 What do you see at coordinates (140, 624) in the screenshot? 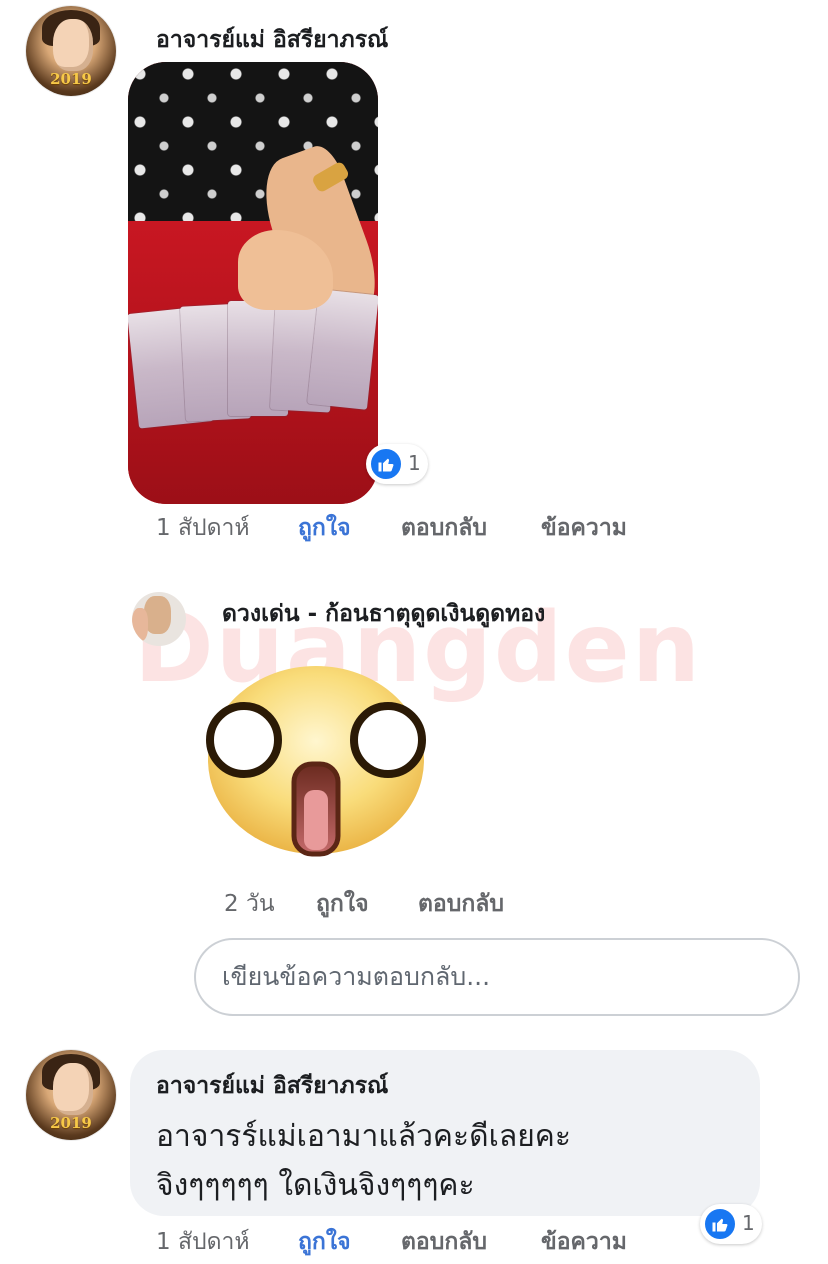
I see `avatar-hand` at bounding box center [140, 624].